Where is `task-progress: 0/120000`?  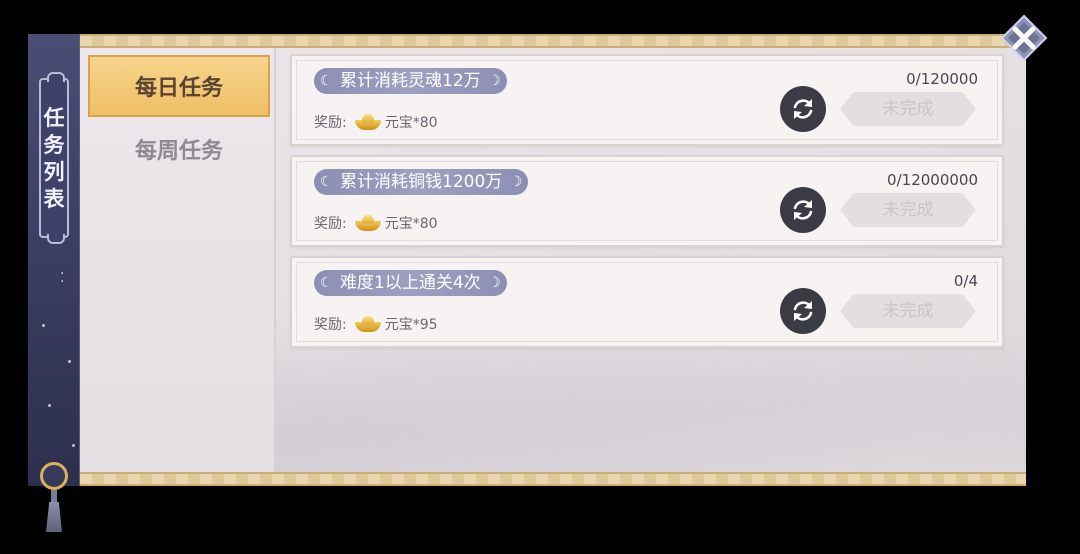 task-progress: 0/120000 is located at coordinates (942, 79).